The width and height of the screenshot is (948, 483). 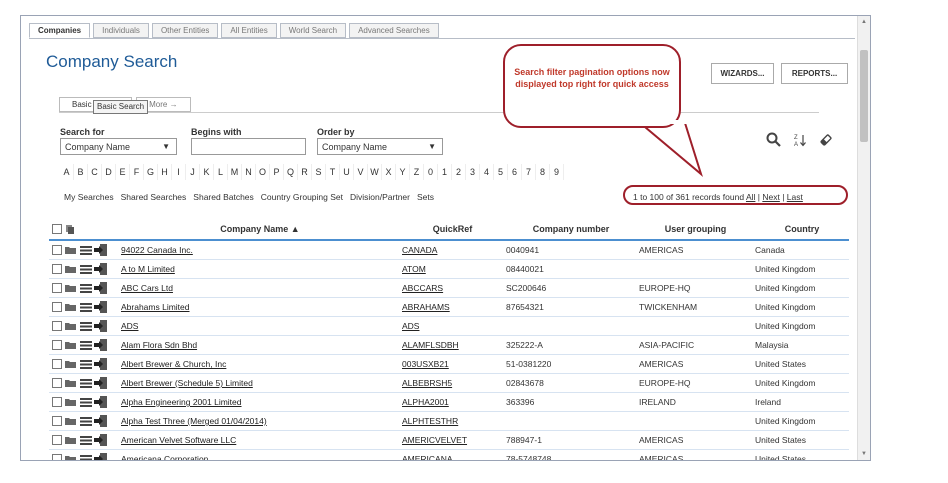 What do you see at coordinates (773, 139) in the screenshot?
I see `search-icon` at bounding box center [773, 139].